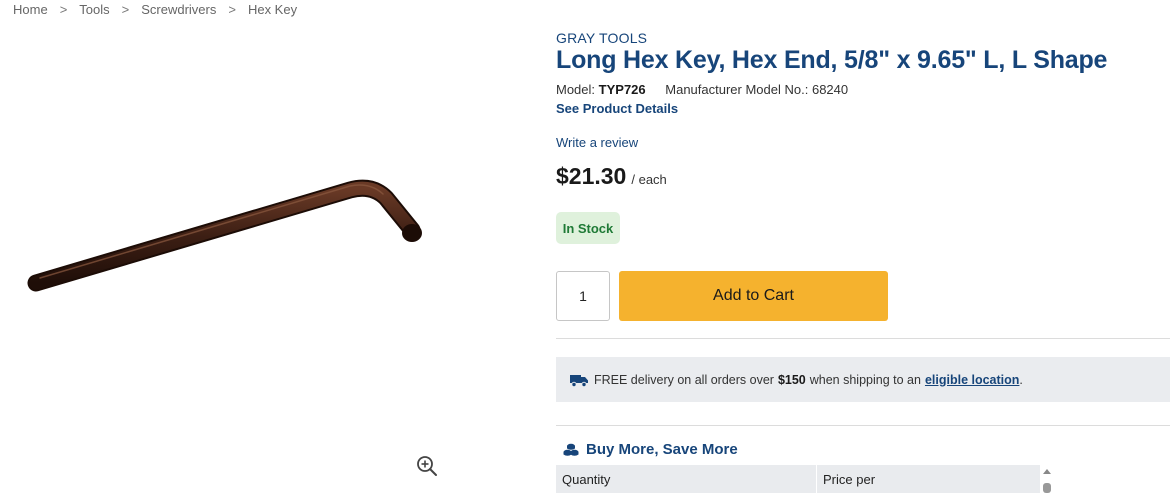  I want to click on breadcrumb: Home > Tools > Screwdrivers > Hex Key, so click(155, 9).